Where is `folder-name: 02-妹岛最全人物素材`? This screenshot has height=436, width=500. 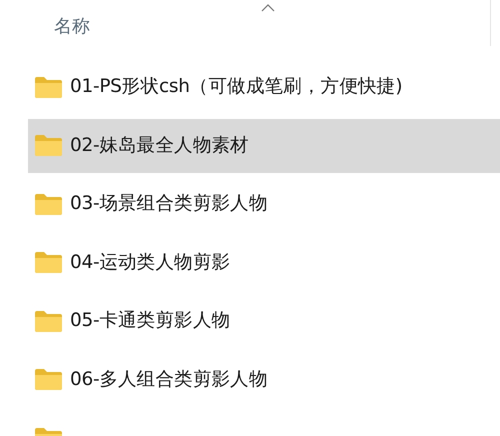 folder-name: 02-妹岛最全人物素材 is located at coordinates (159, 146).